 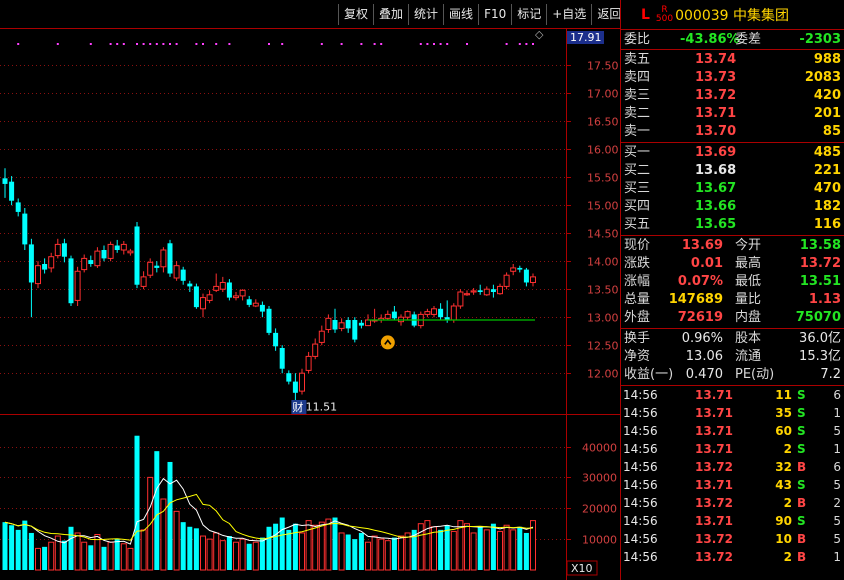 What do you see at coordinates (603, 374) in the screenshot?
I see `price-axis-label: 12.00` at bounding box center [603, 374].